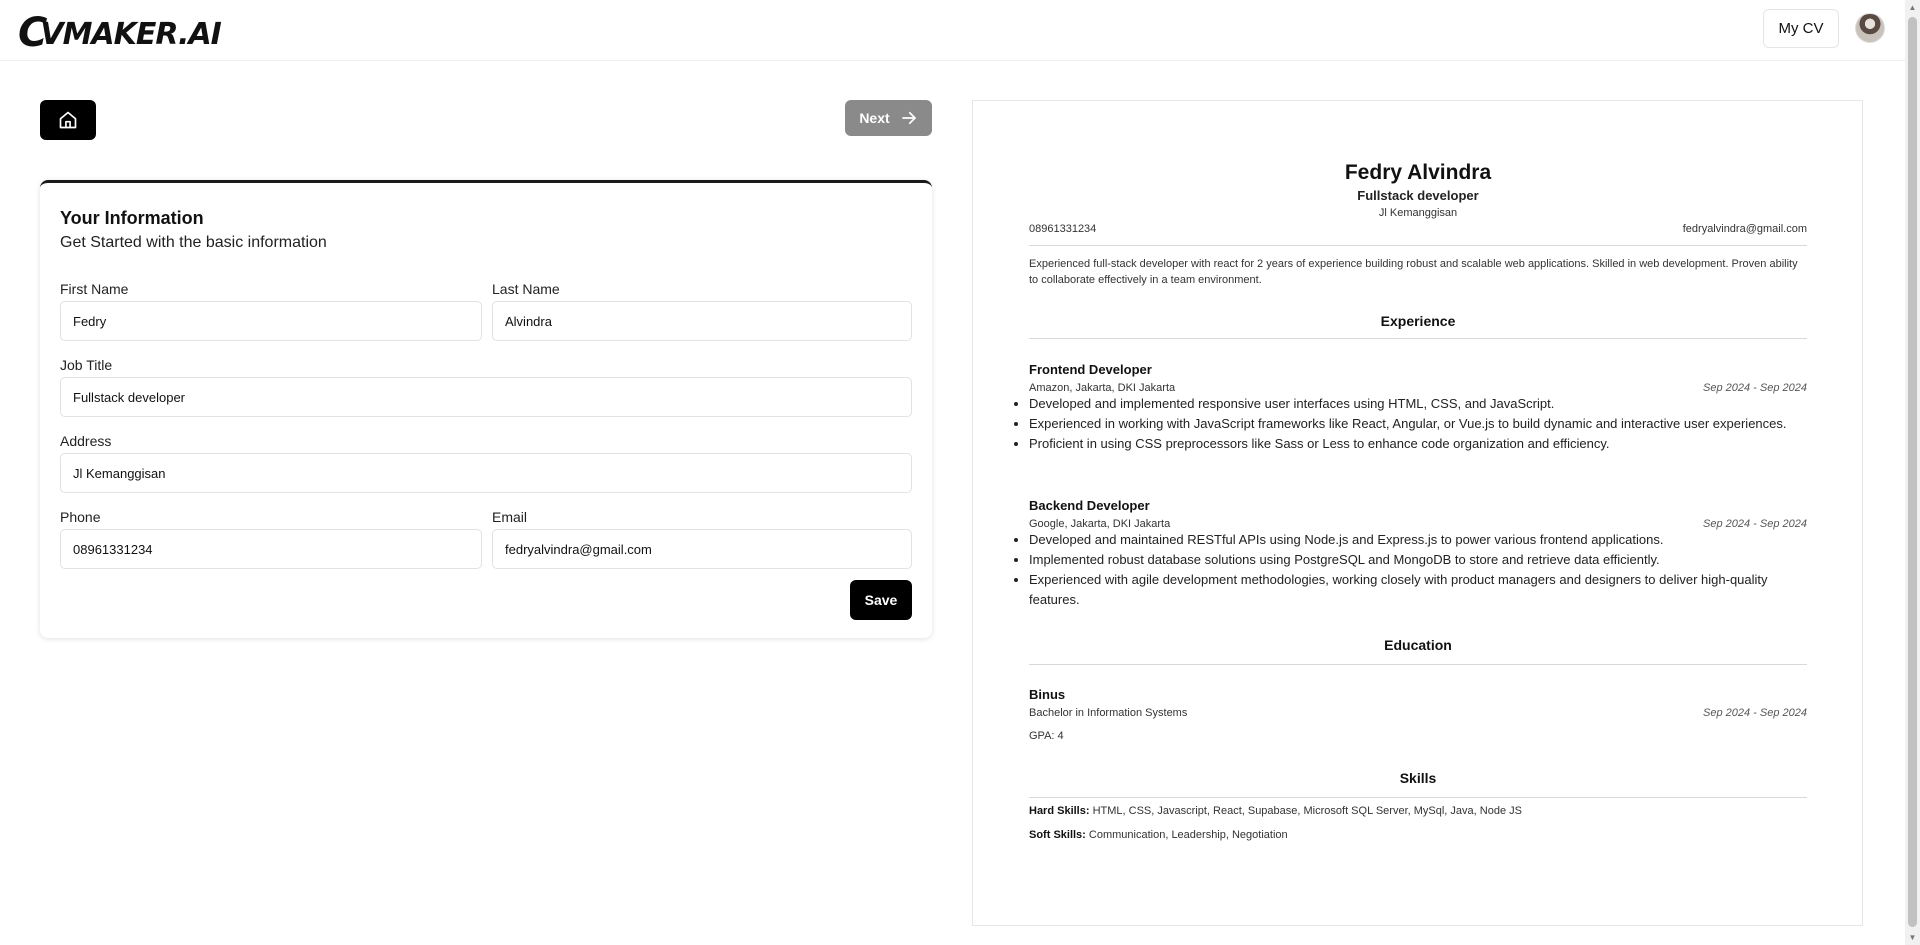 The height and width of the screenshot is (945, 1920). I want to click on education-gpa: GPA: 4, so click(1046, 736).